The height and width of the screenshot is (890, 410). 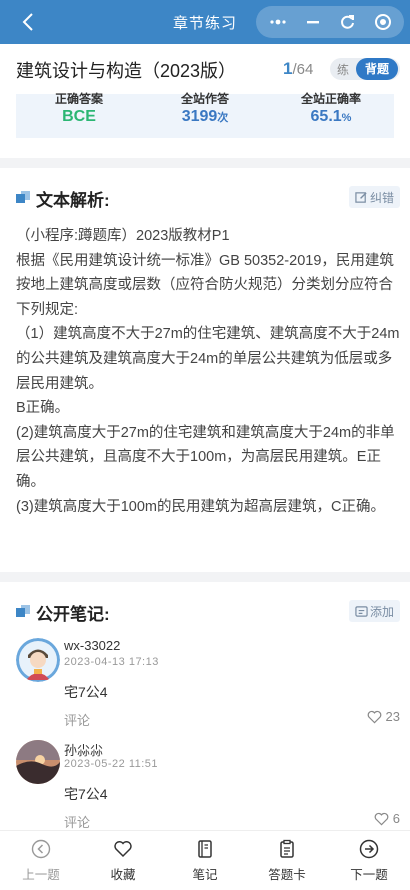 I want to click on edit-icon, so click(x=361, y=197).